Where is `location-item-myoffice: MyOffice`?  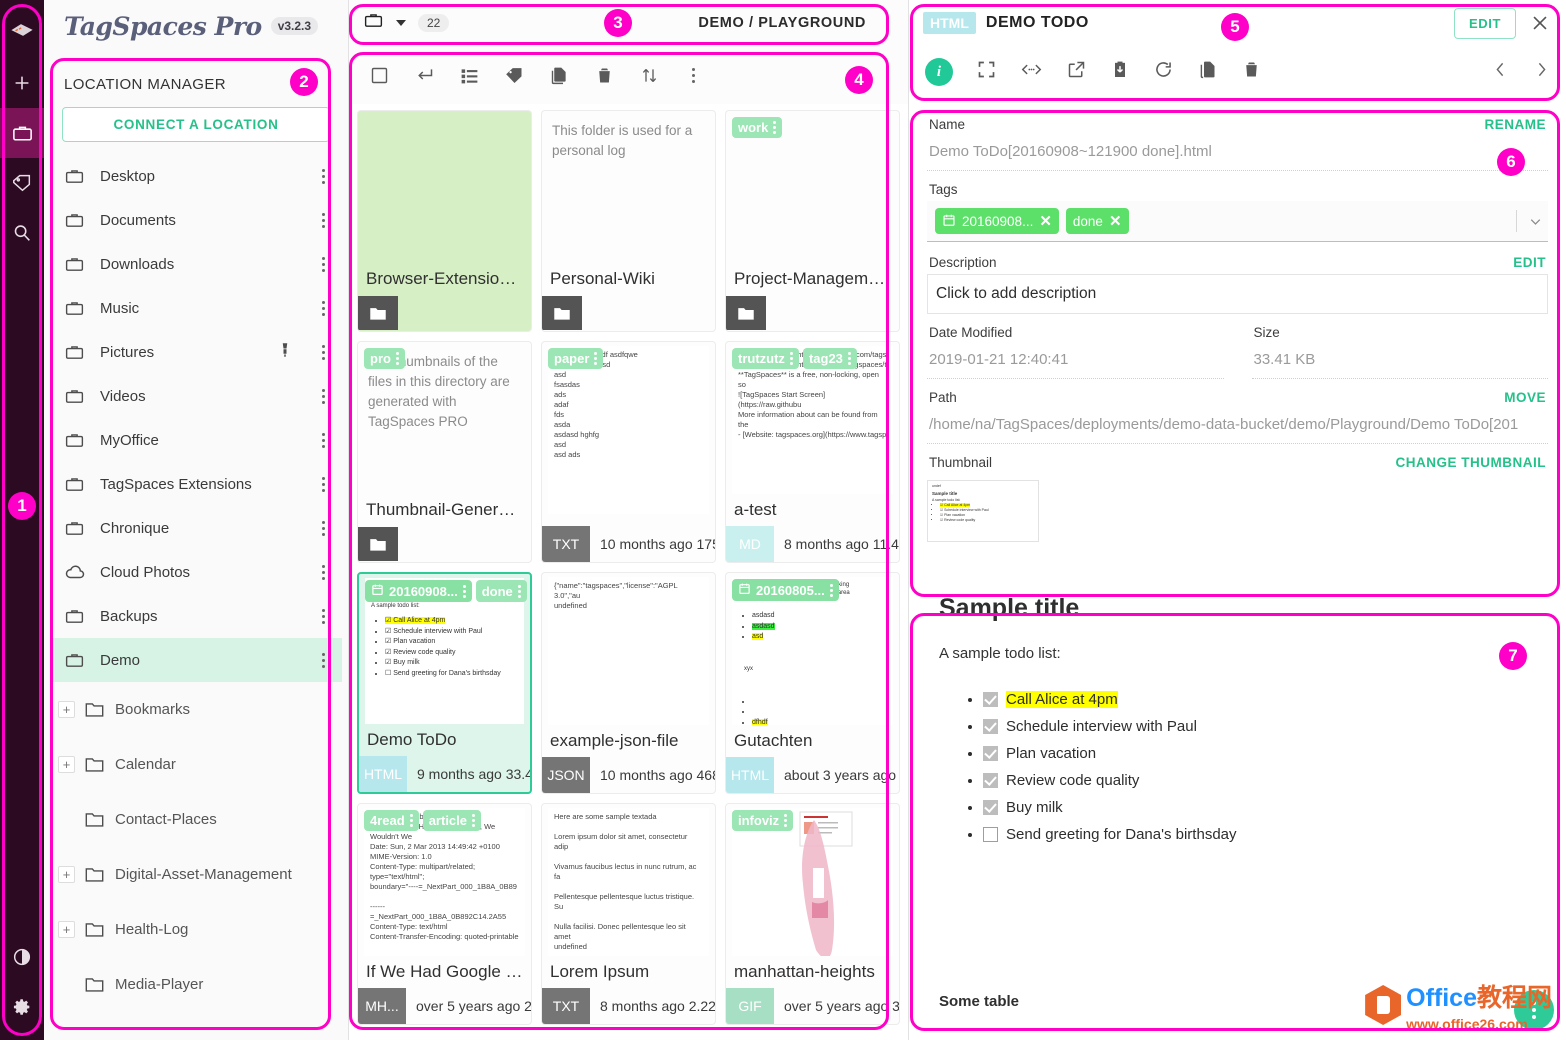
location-item-myoffice: MyOffice is located at coordinates (196, 440).